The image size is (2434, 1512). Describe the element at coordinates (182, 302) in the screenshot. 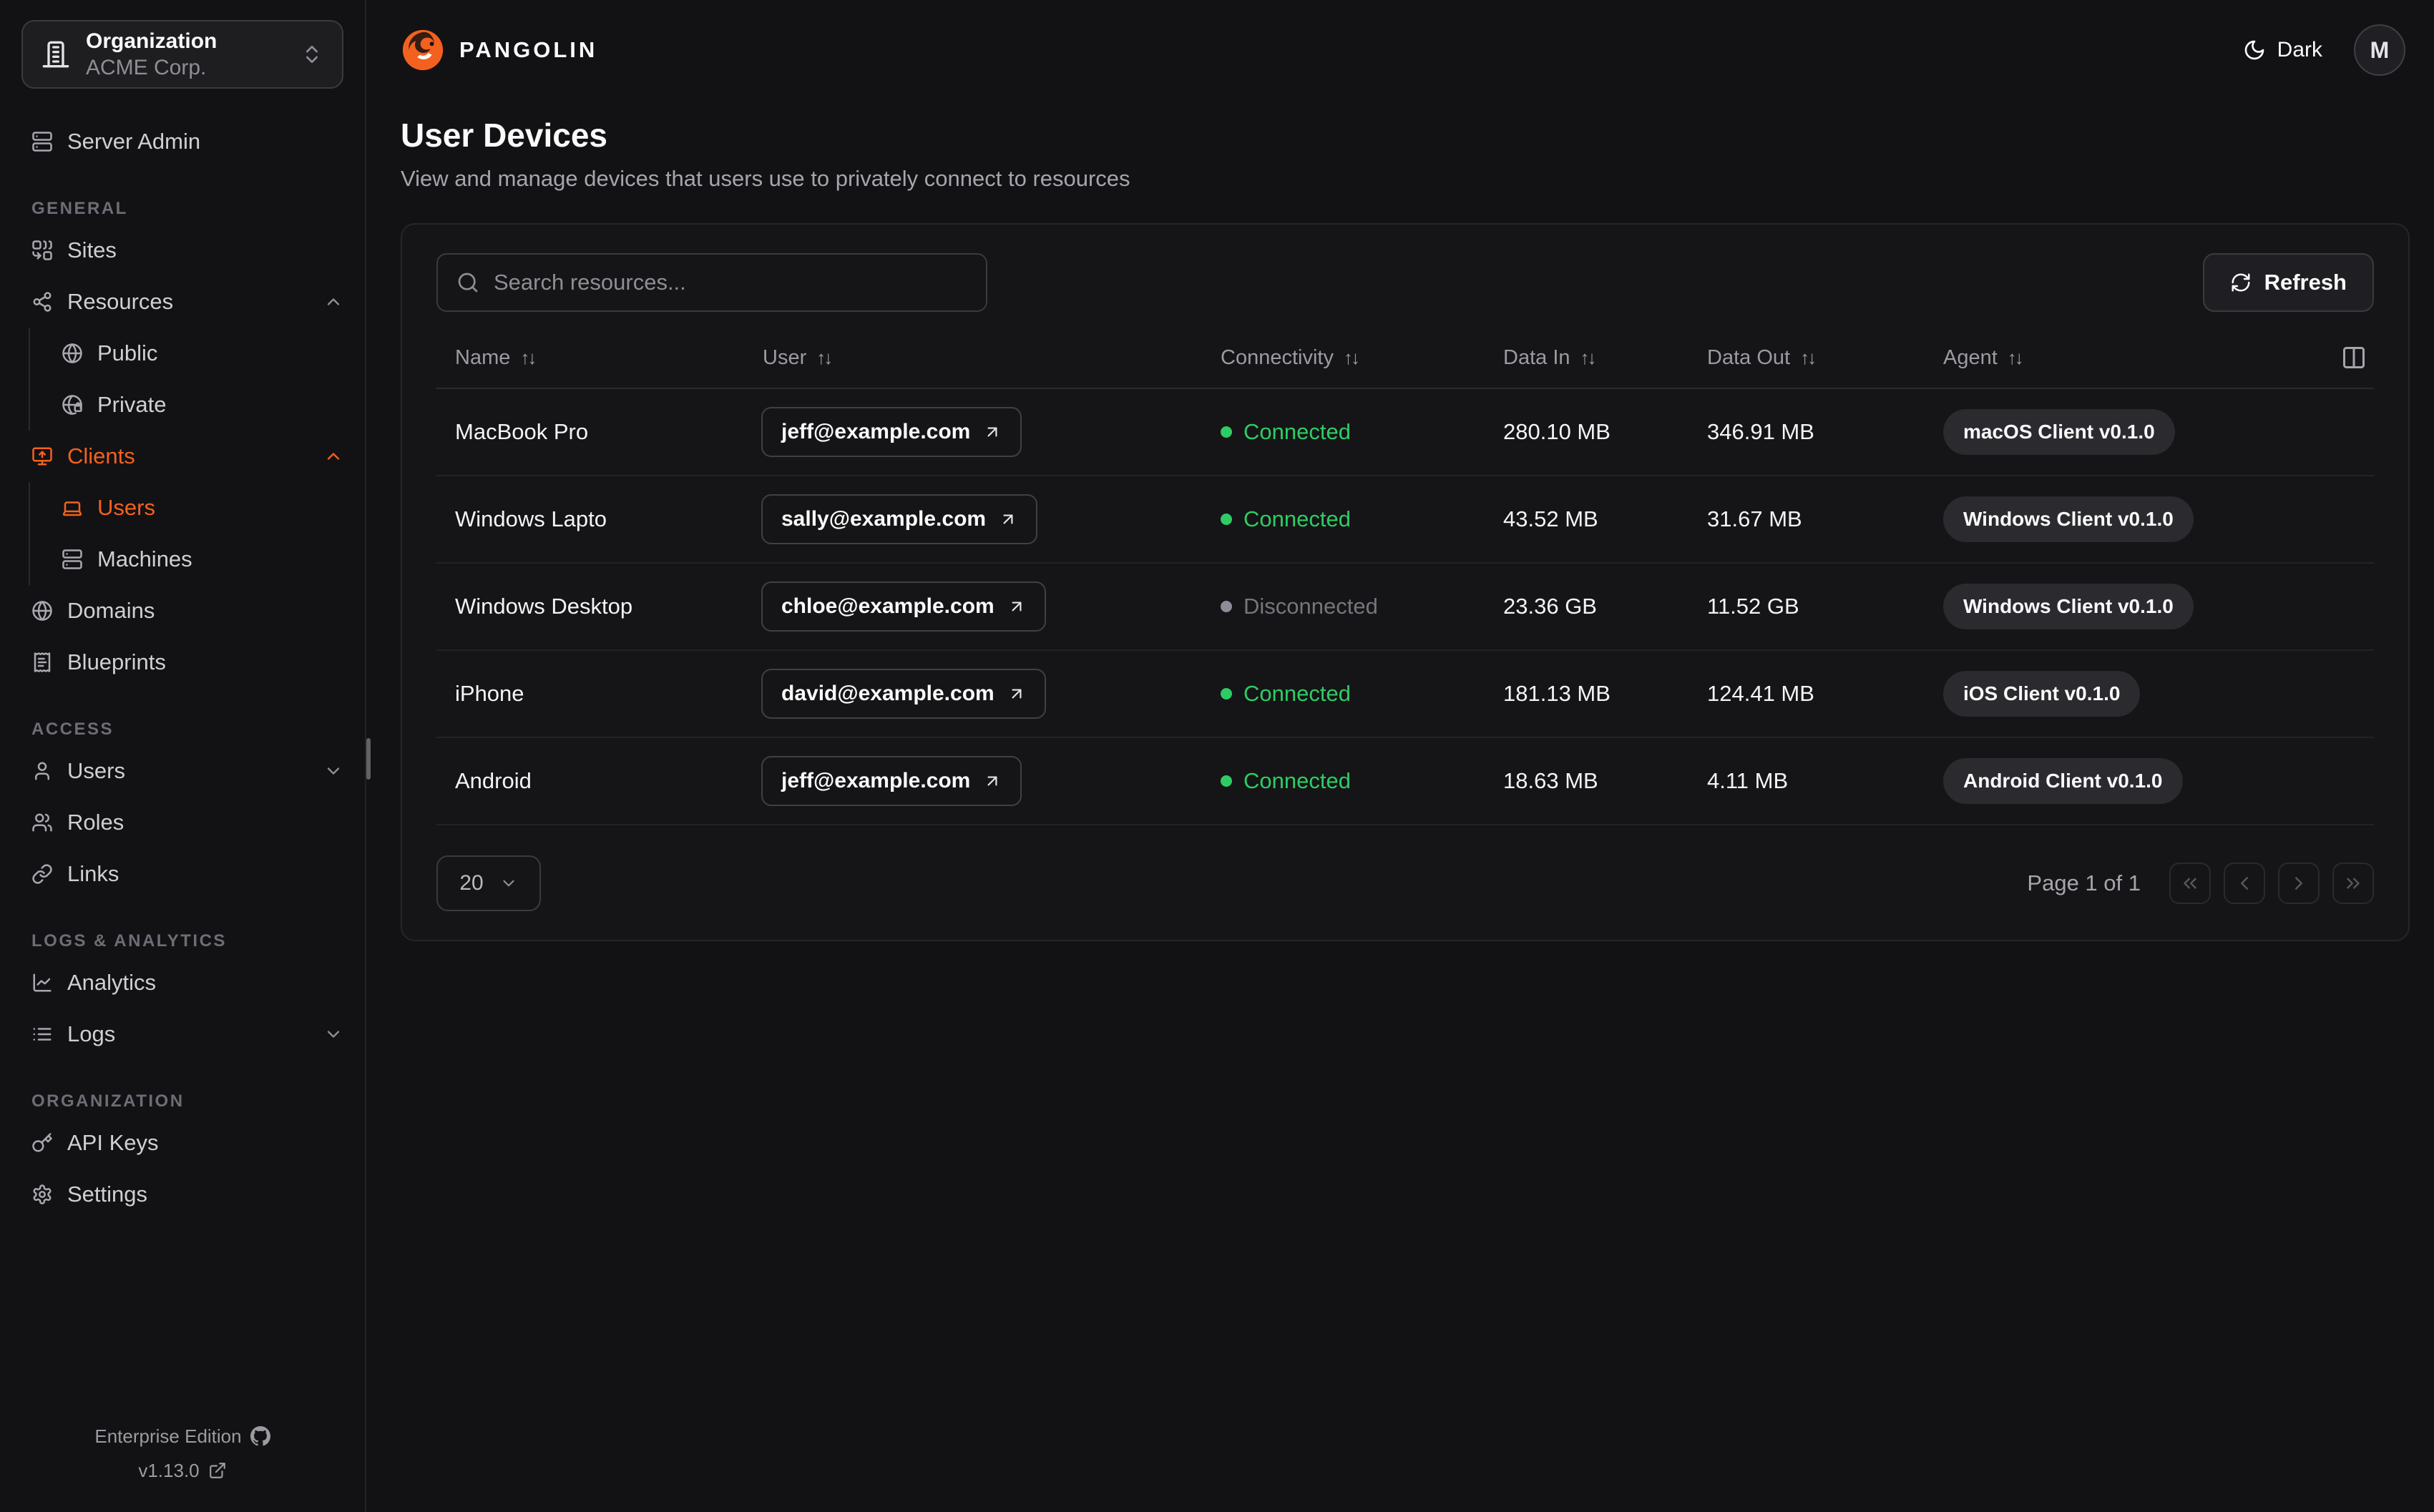

I see `sidebar-item-resources: Resources` at that location.